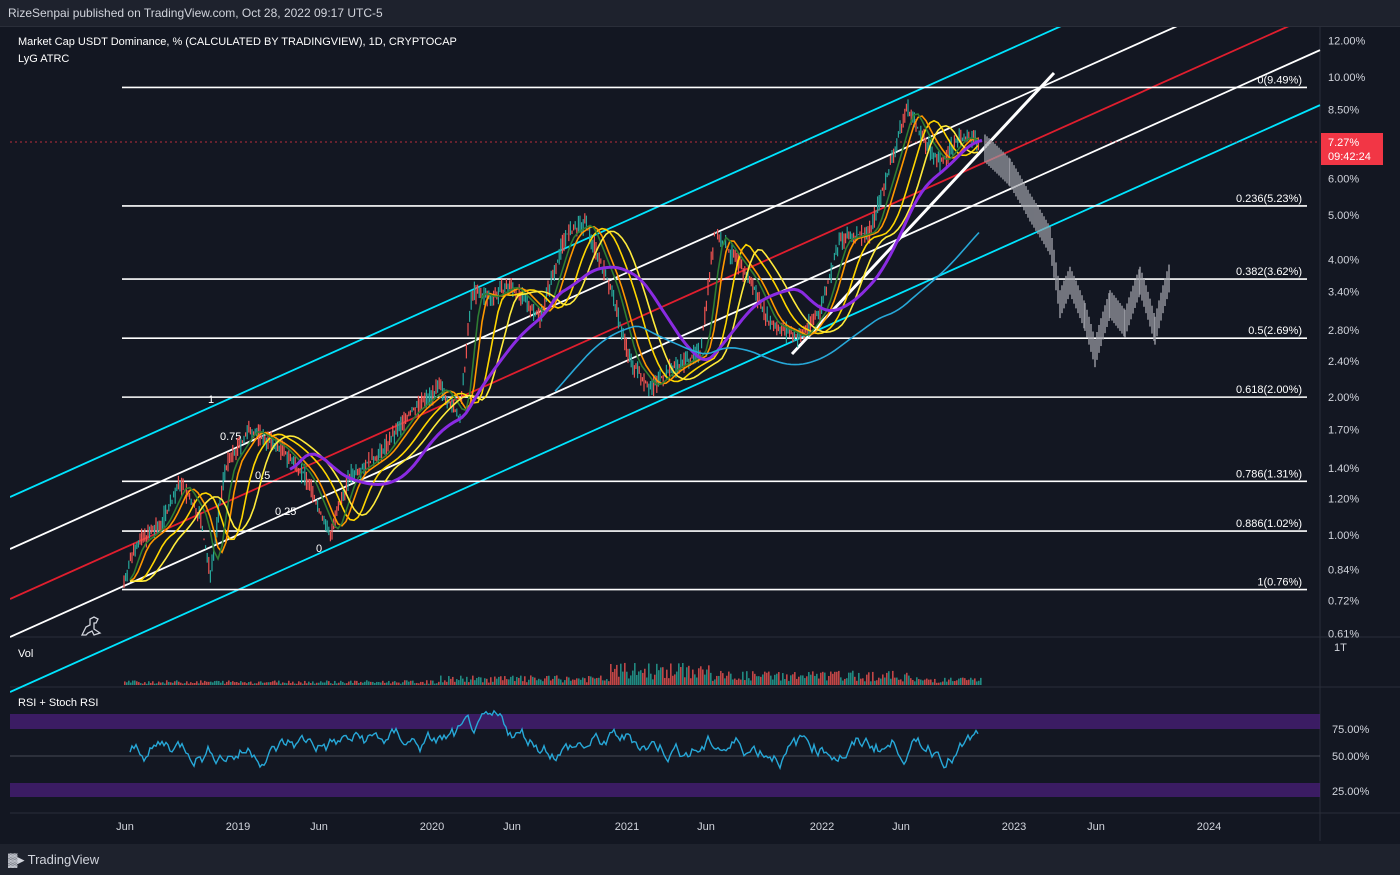  Describe the element at coordinates (1343, 500) in the screenshot. I see `price-tick-label: 1.20%` at that location.